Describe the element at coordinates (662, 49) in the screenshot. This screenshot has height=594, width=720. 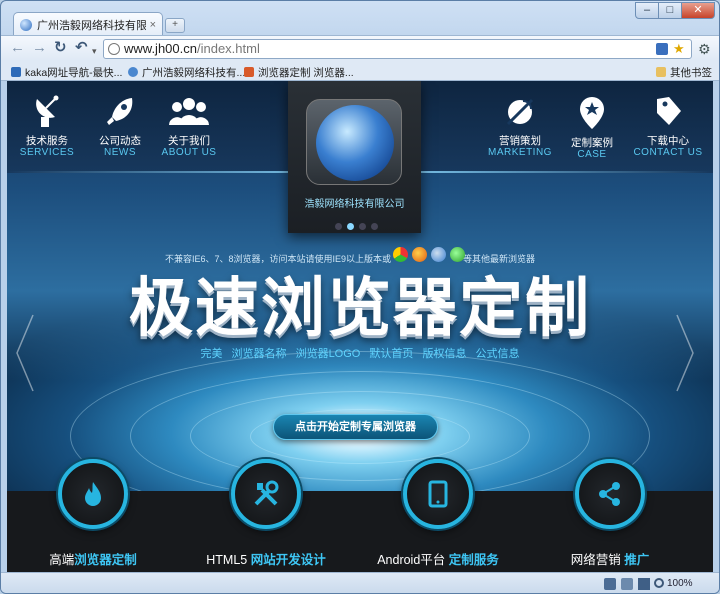
I see `extension-icon` at that location.